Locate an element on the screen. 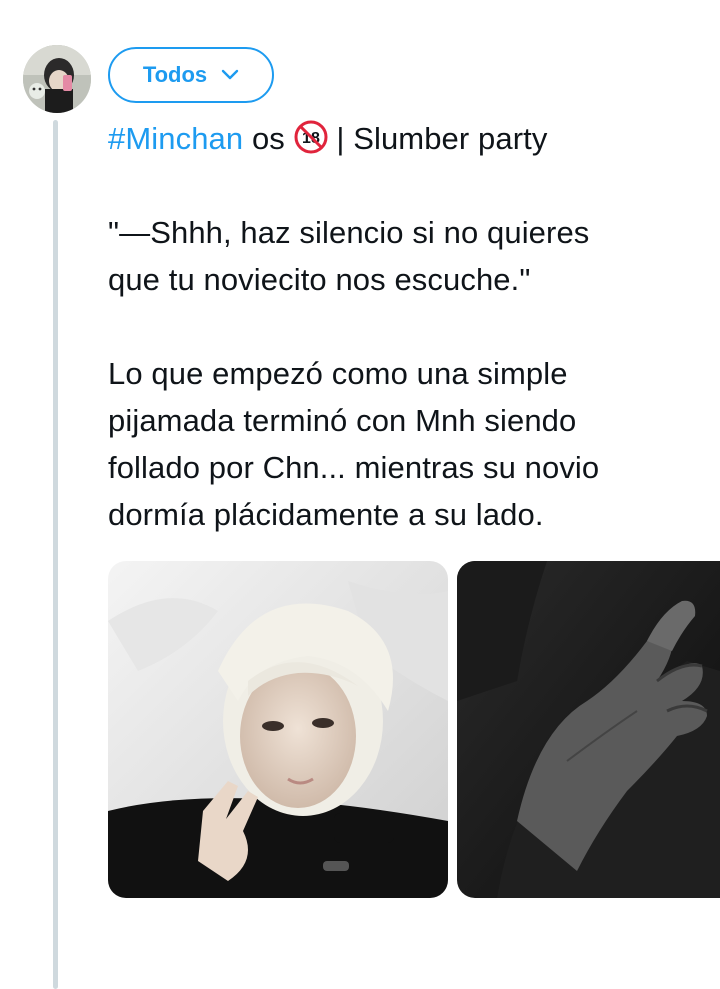 The height and width of the screenshot is (989, 720). body-line-1: Lo que empezó como una simple is located at coordinates (338, 373).